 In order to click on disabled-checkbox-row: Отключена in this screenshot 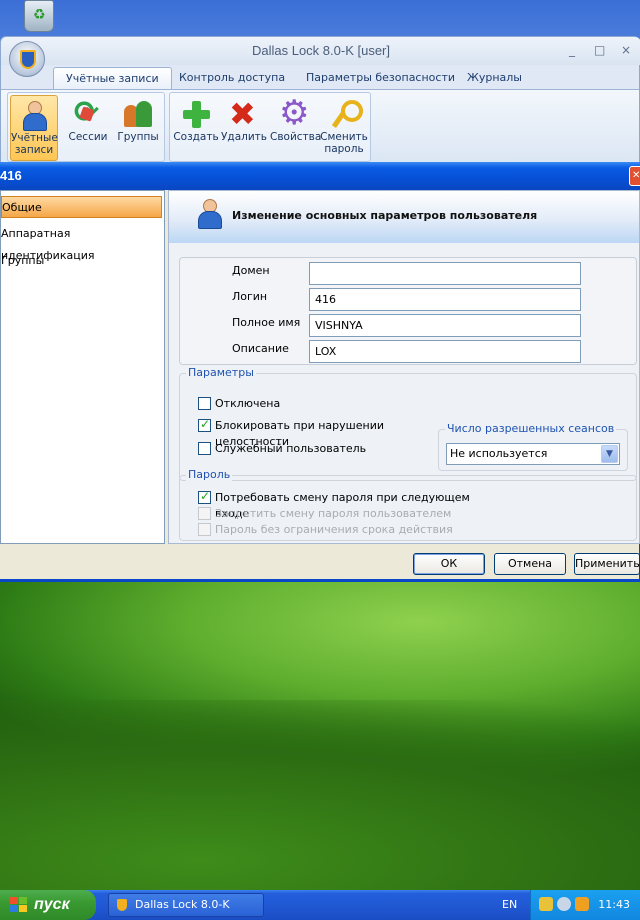, I will do `click(298, 404)`.